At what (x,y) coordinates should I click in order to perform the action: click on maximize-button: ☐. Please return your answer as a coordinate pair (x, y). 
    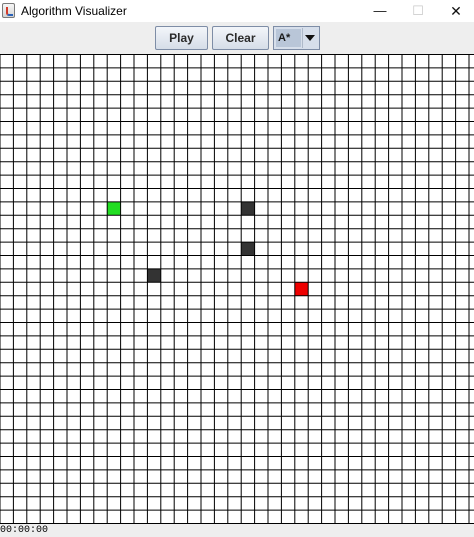
    Looking at the image, I should click on (418, 11).